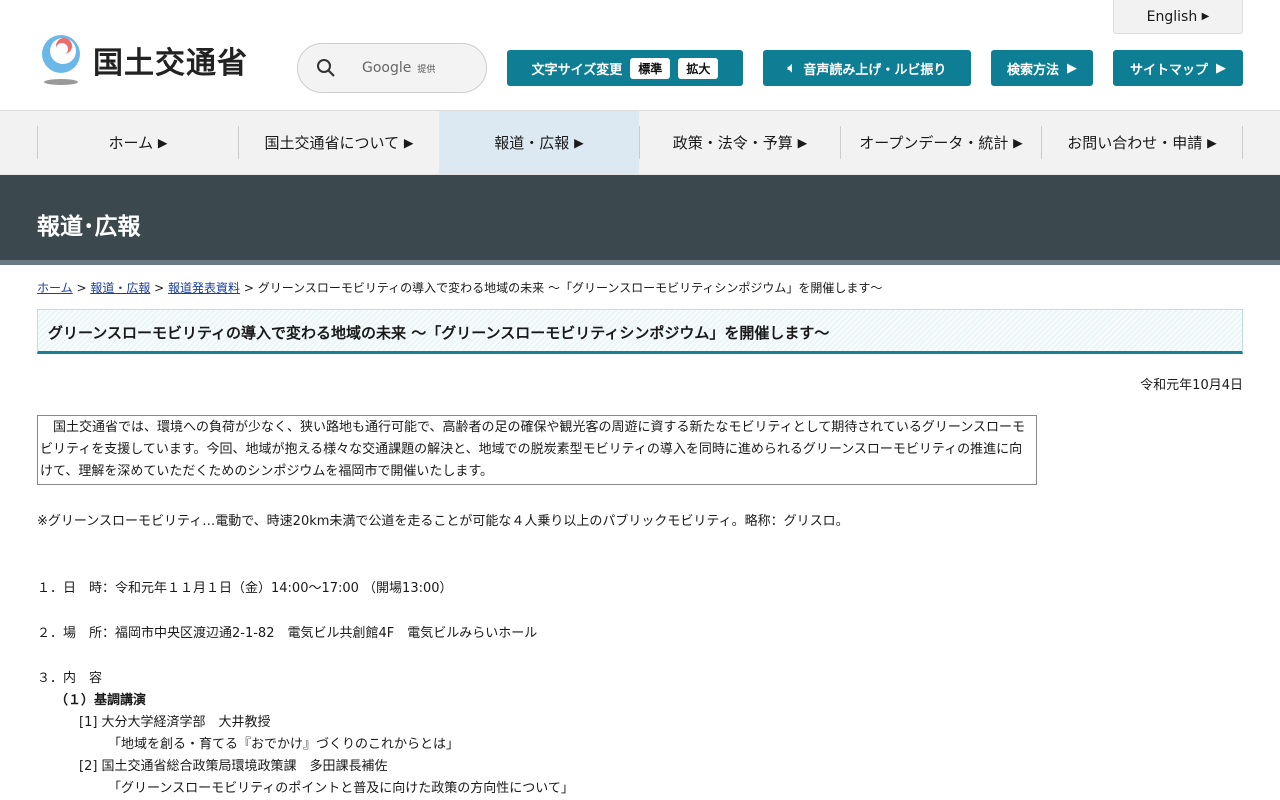 This screenshot has width=1280, height=800. What do you see at coordinates (875, 70) in the screenshot?
I see `speech-label: 音声読み上げ・ルビ振り` at bounding box center [875, 70].